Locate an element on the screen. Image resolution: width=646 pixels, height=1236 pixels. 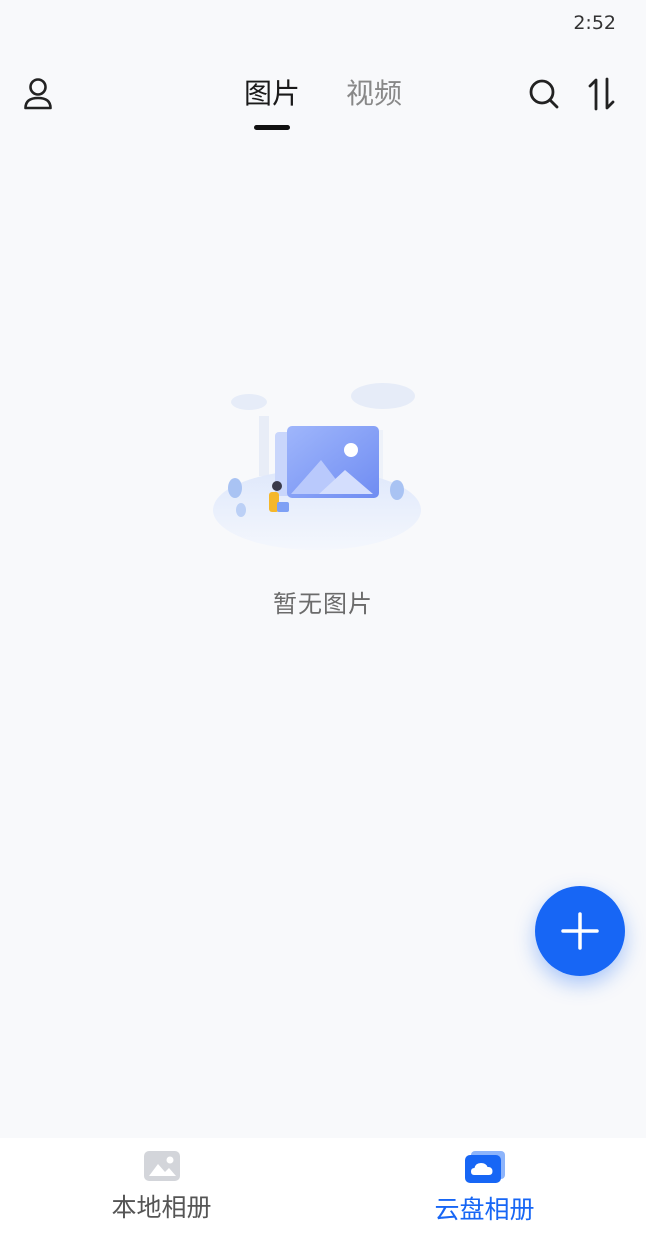
empty-message: 暂无图片 is located at coordinates (323, 604).